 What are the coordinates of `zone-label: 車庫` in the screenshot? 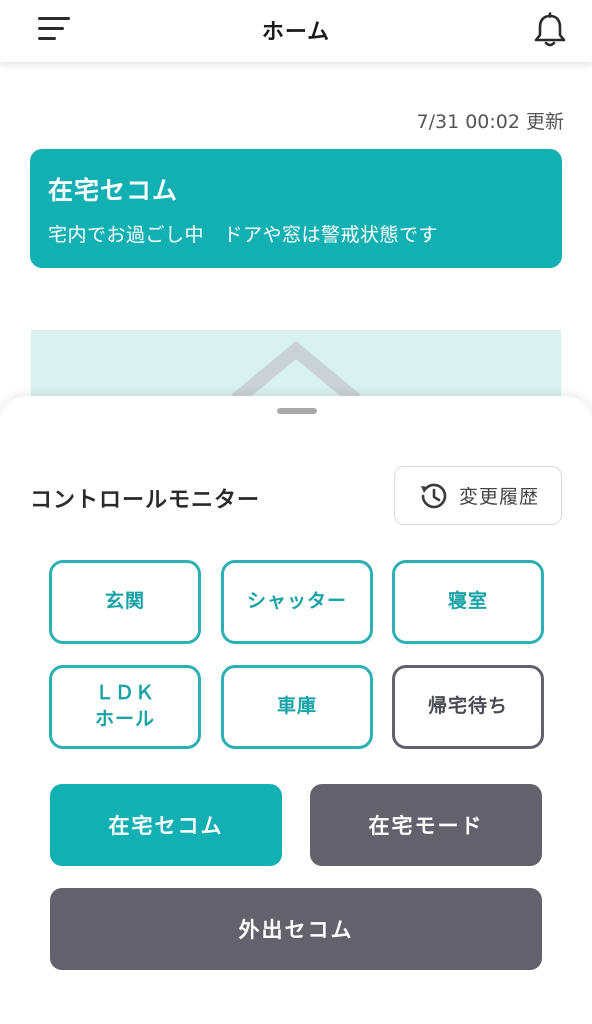 It's located at (296, 706).